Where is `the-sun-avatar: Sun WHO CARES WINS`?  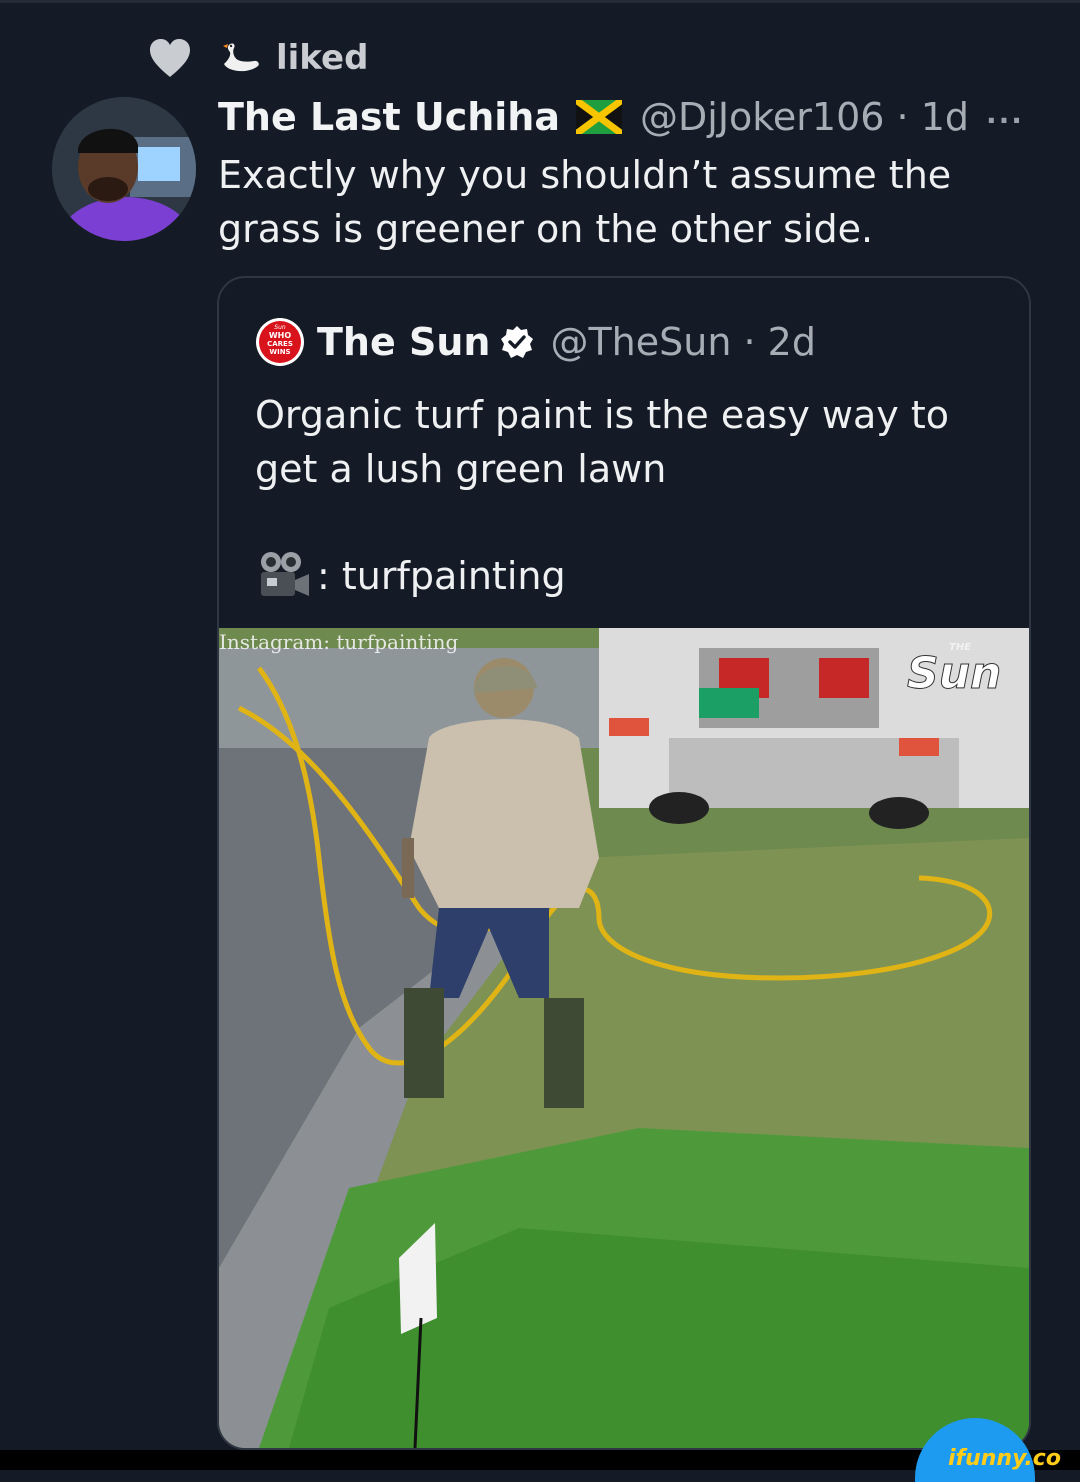 the-sun-avatar: Sun WHO CARES WINS is located at coordinates (280, 342).